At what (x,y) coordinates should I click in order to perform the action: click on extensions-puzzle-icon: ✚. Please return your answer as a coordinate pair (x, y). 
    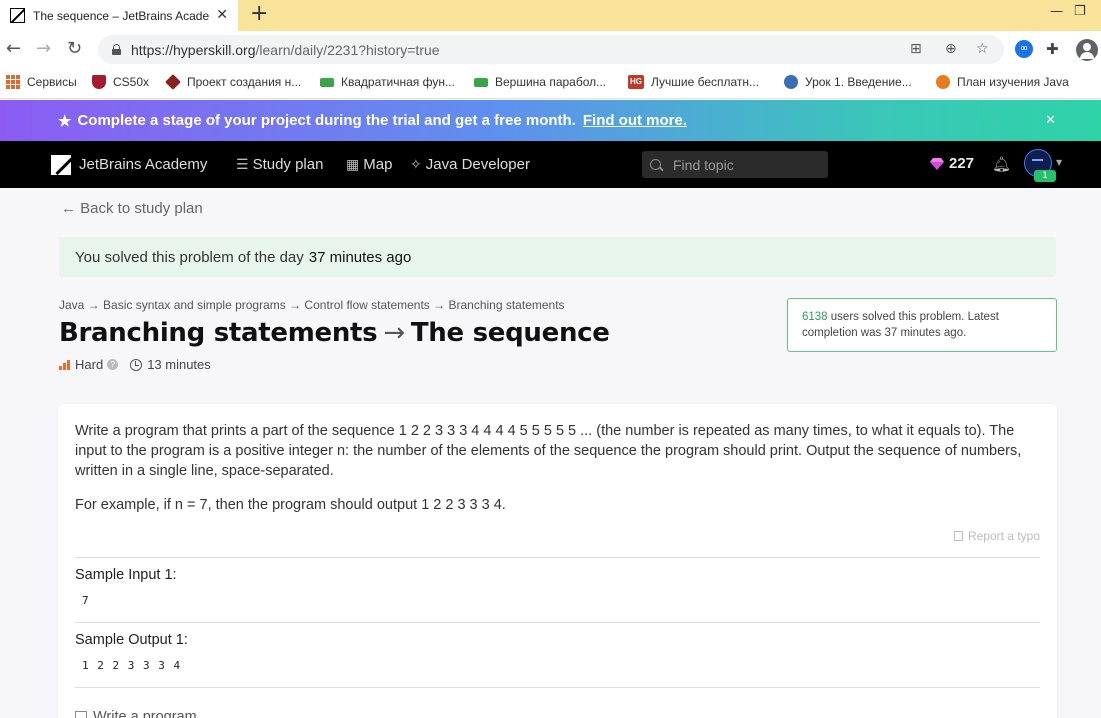
    Looking at the image, I should click on (1052, 49).